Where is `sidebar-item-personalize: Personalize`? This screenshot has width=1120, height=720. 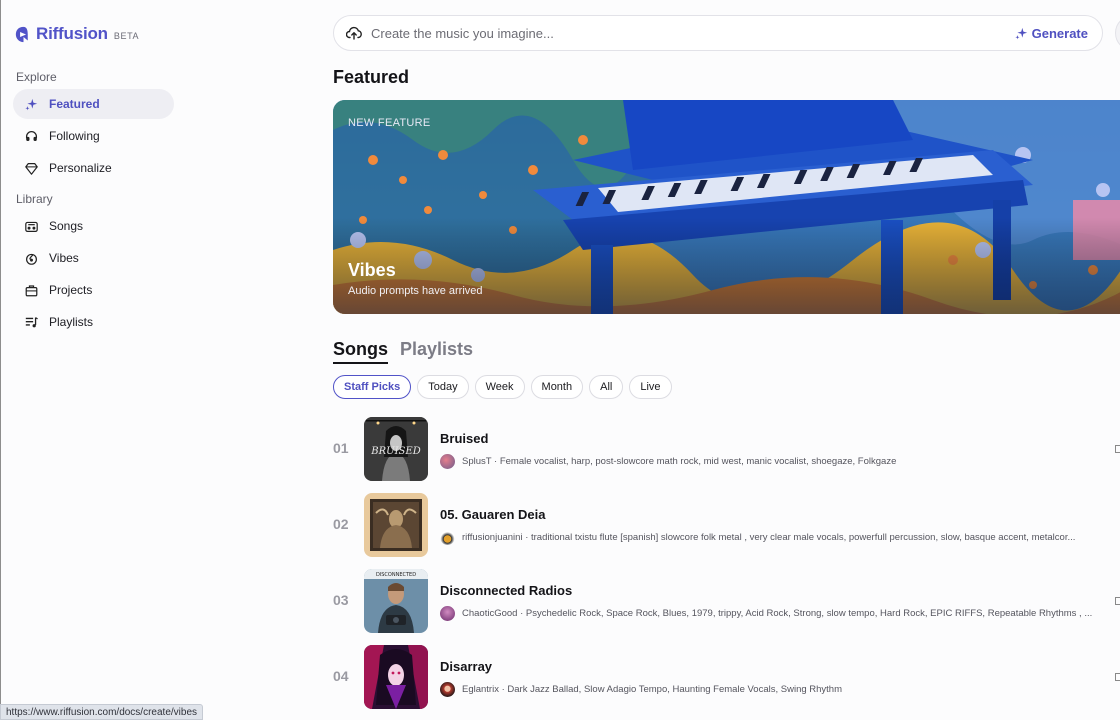
sidebar-item-personalize: Personalize is located at coordinates (93, 168).